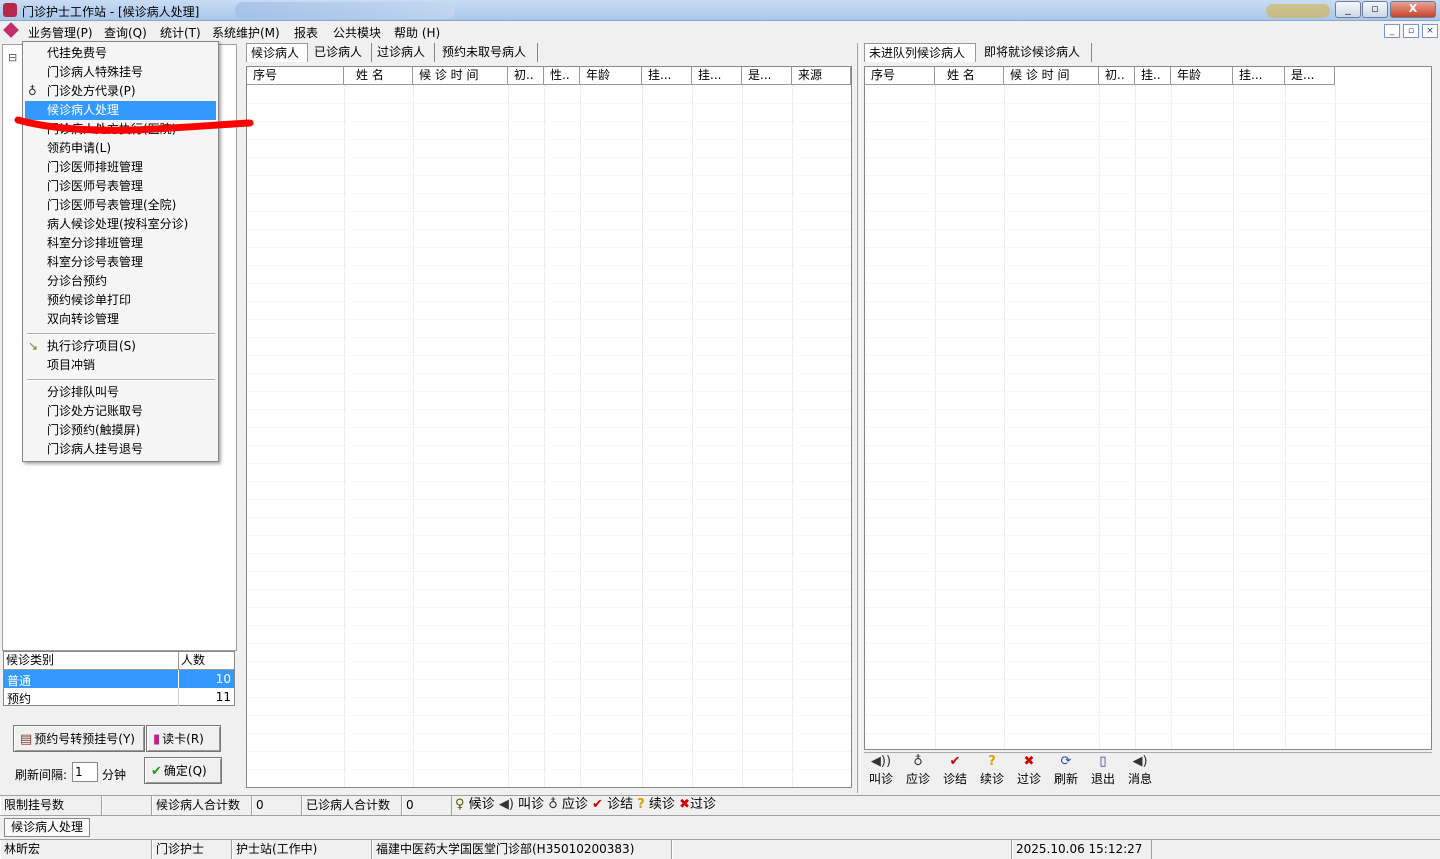  Describe the element at coordinates (417, 32) in the screenshot. I see `menu-help: 帮助 (H)` at that location.